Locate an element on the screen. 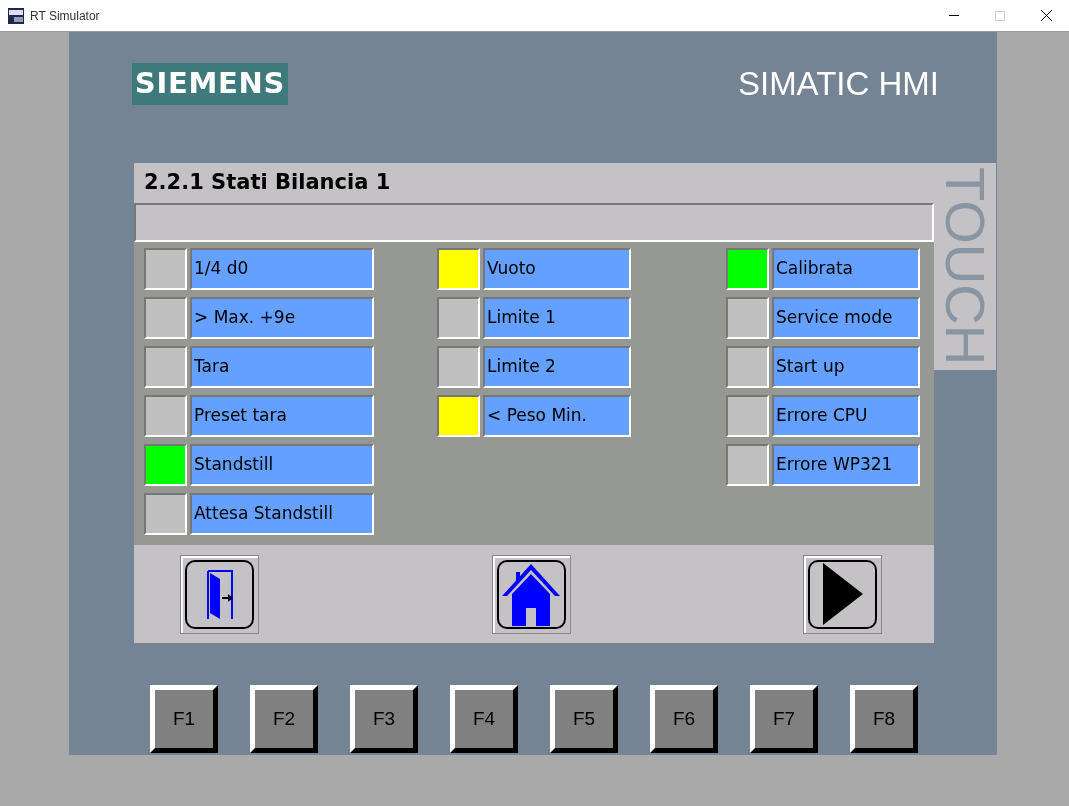 This screenshot has height=806, width=1069. function-key: F6 is located at coordinates (684, 719).